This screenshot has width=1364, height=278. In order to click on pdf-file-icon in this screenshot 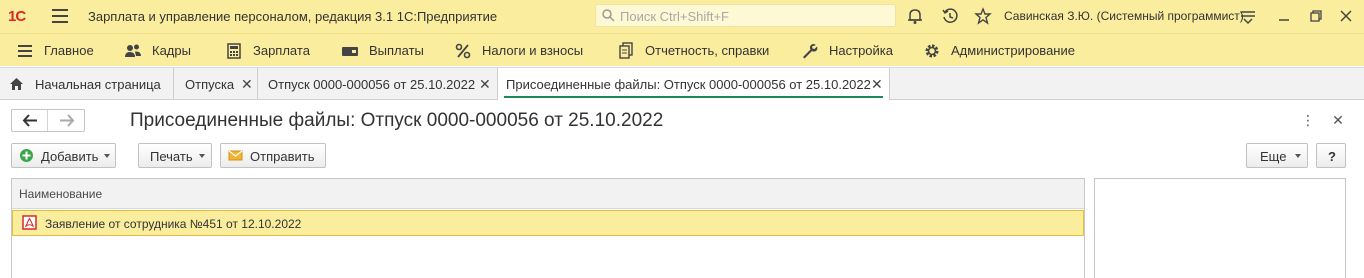, I will do `click(29, 222)`.